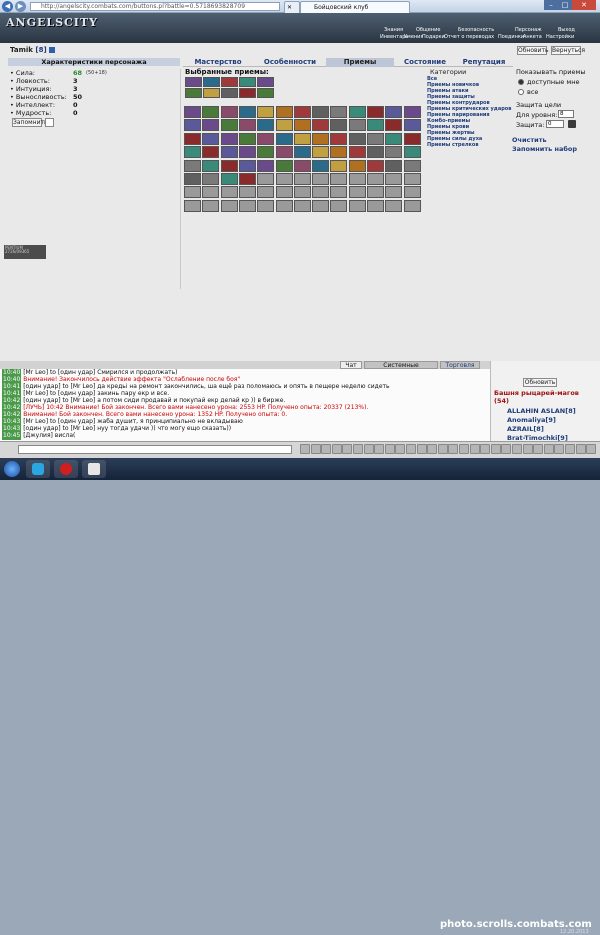 Image resolution: width=600 pixels, height=935 pixels. I want to click on maximize-icon: □, so click(565, 5).